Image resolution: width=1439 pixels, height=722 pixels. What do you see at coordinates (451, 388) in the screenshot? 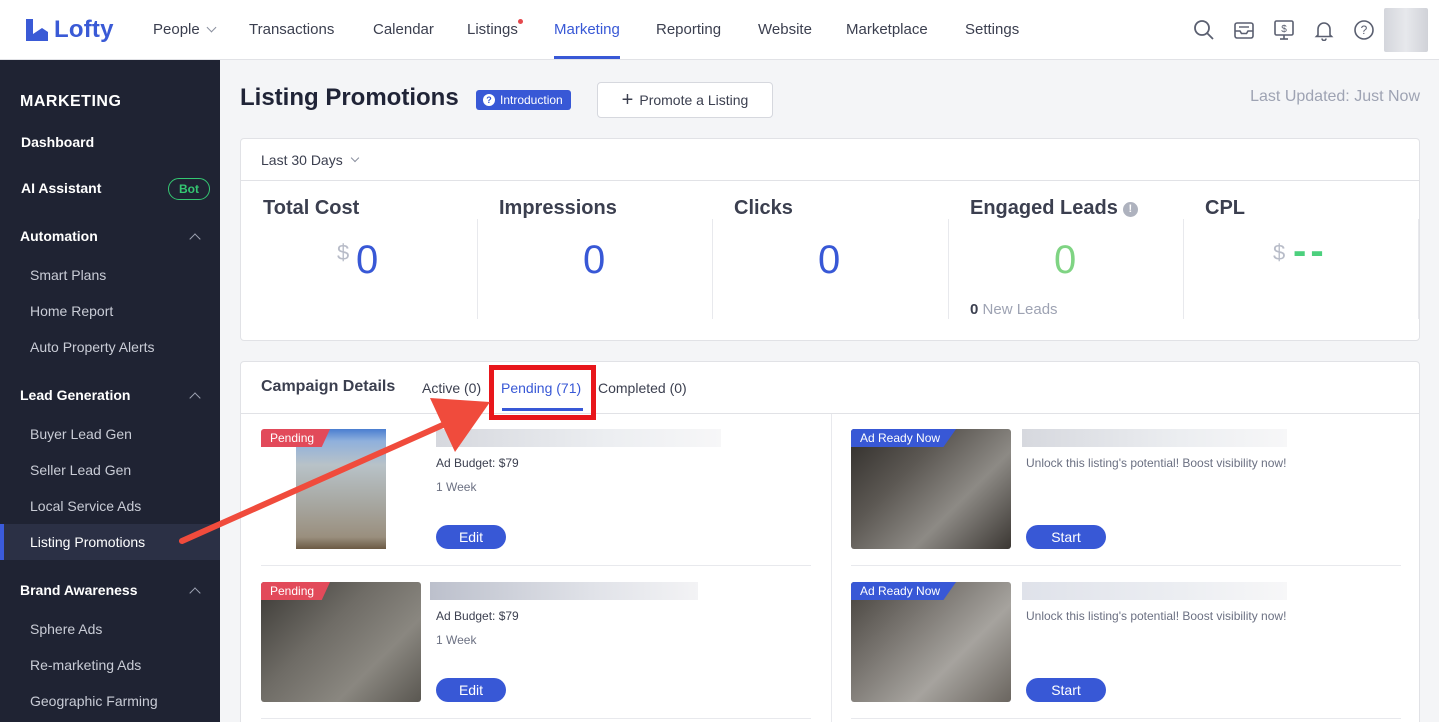
I see `tab-active: Active (0)` at bounding box center [451, 388].